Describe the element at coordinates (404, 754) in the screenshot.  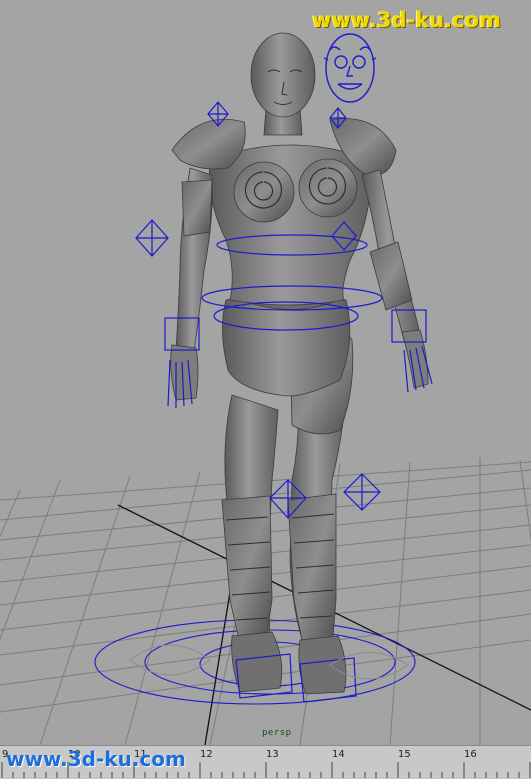
I see `frame-number: 15` at that location.